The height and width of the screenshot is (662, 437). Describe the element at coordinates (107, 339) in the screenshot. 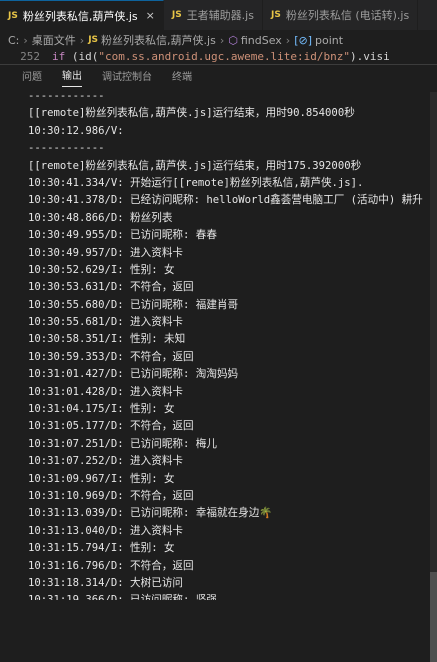

I see `output-line: 10:30:58.351/I: 性别: 未知` at that location.